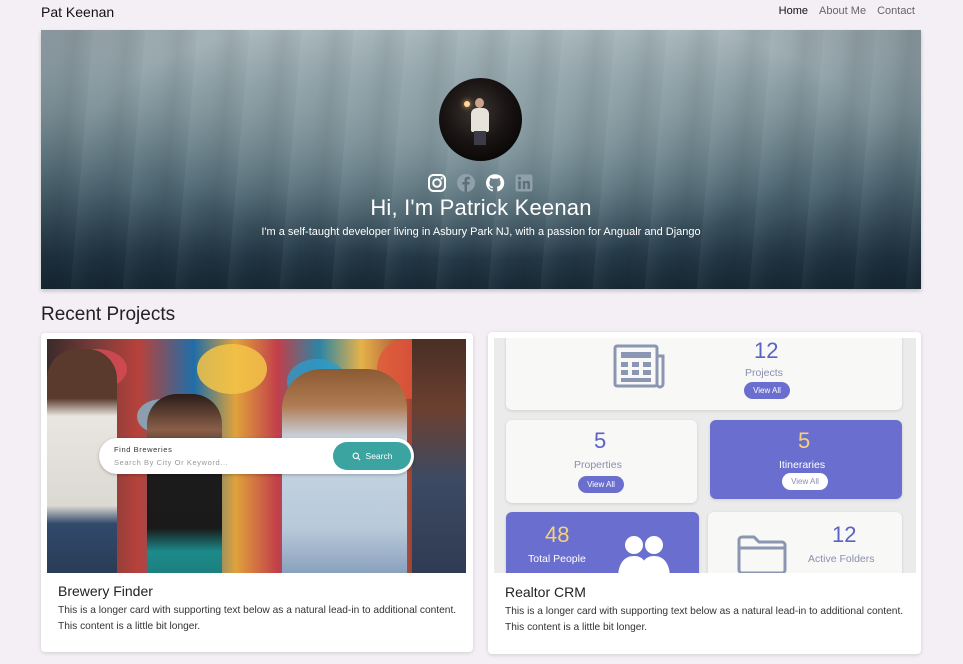 This screenshot has height=664, width=963. I want to click on crm-itineraries-tile: 5 Itineraries View All, so click(806, 459).